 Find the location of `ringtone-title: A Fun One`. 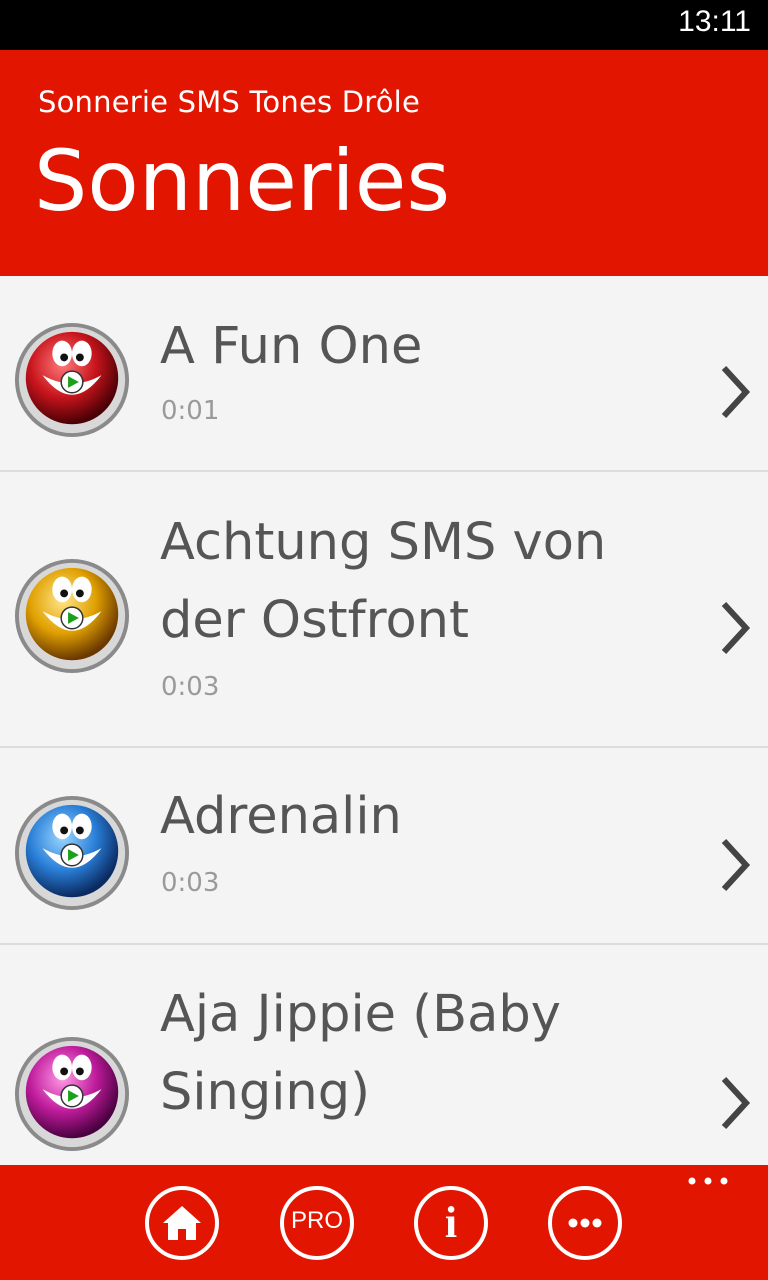

ringtone-title: A Fun One is located at coordinates (291, 346).